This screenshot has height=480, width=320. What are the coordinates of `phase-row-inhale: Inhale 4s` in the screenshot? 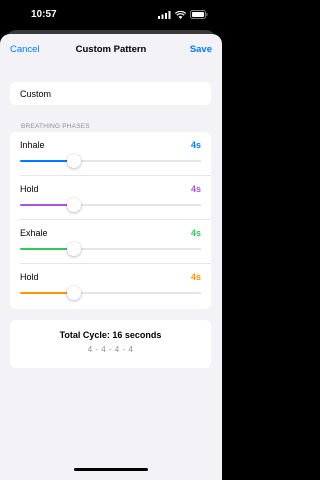 It's located at (110, 154).